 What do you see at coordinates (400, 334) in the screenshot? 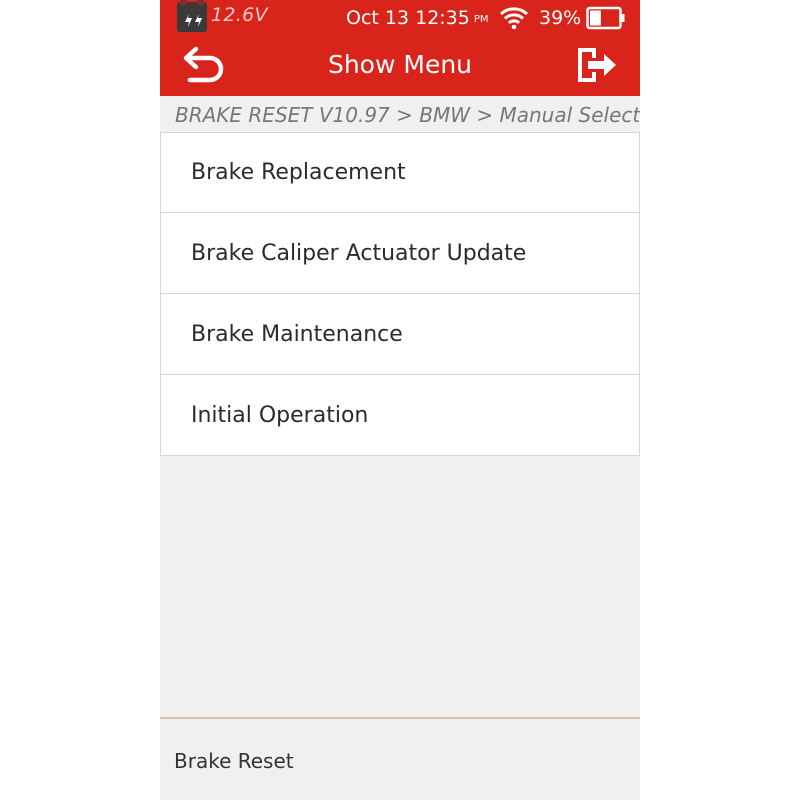
I see `menu-item-brake-maintenance: Brake Maintenance` at bounding box center [400, 334].